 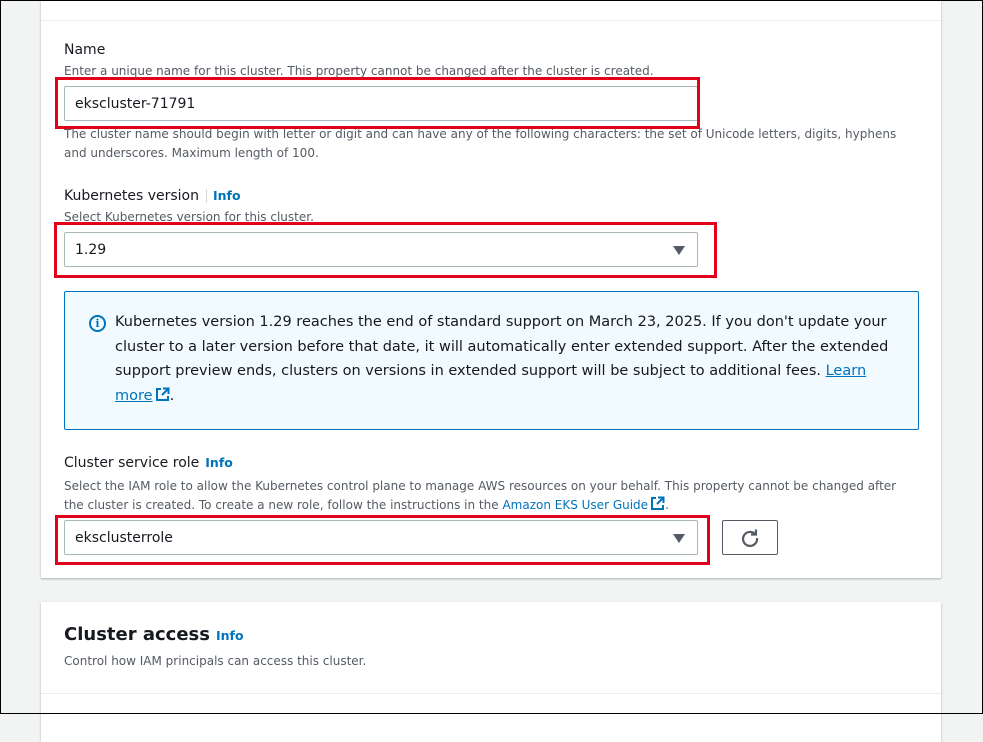 What do you see at coordinates (227, 195) in the screenshot?
I see `kubernetes-version-info-link: Info` at bounding box center [227, 195].